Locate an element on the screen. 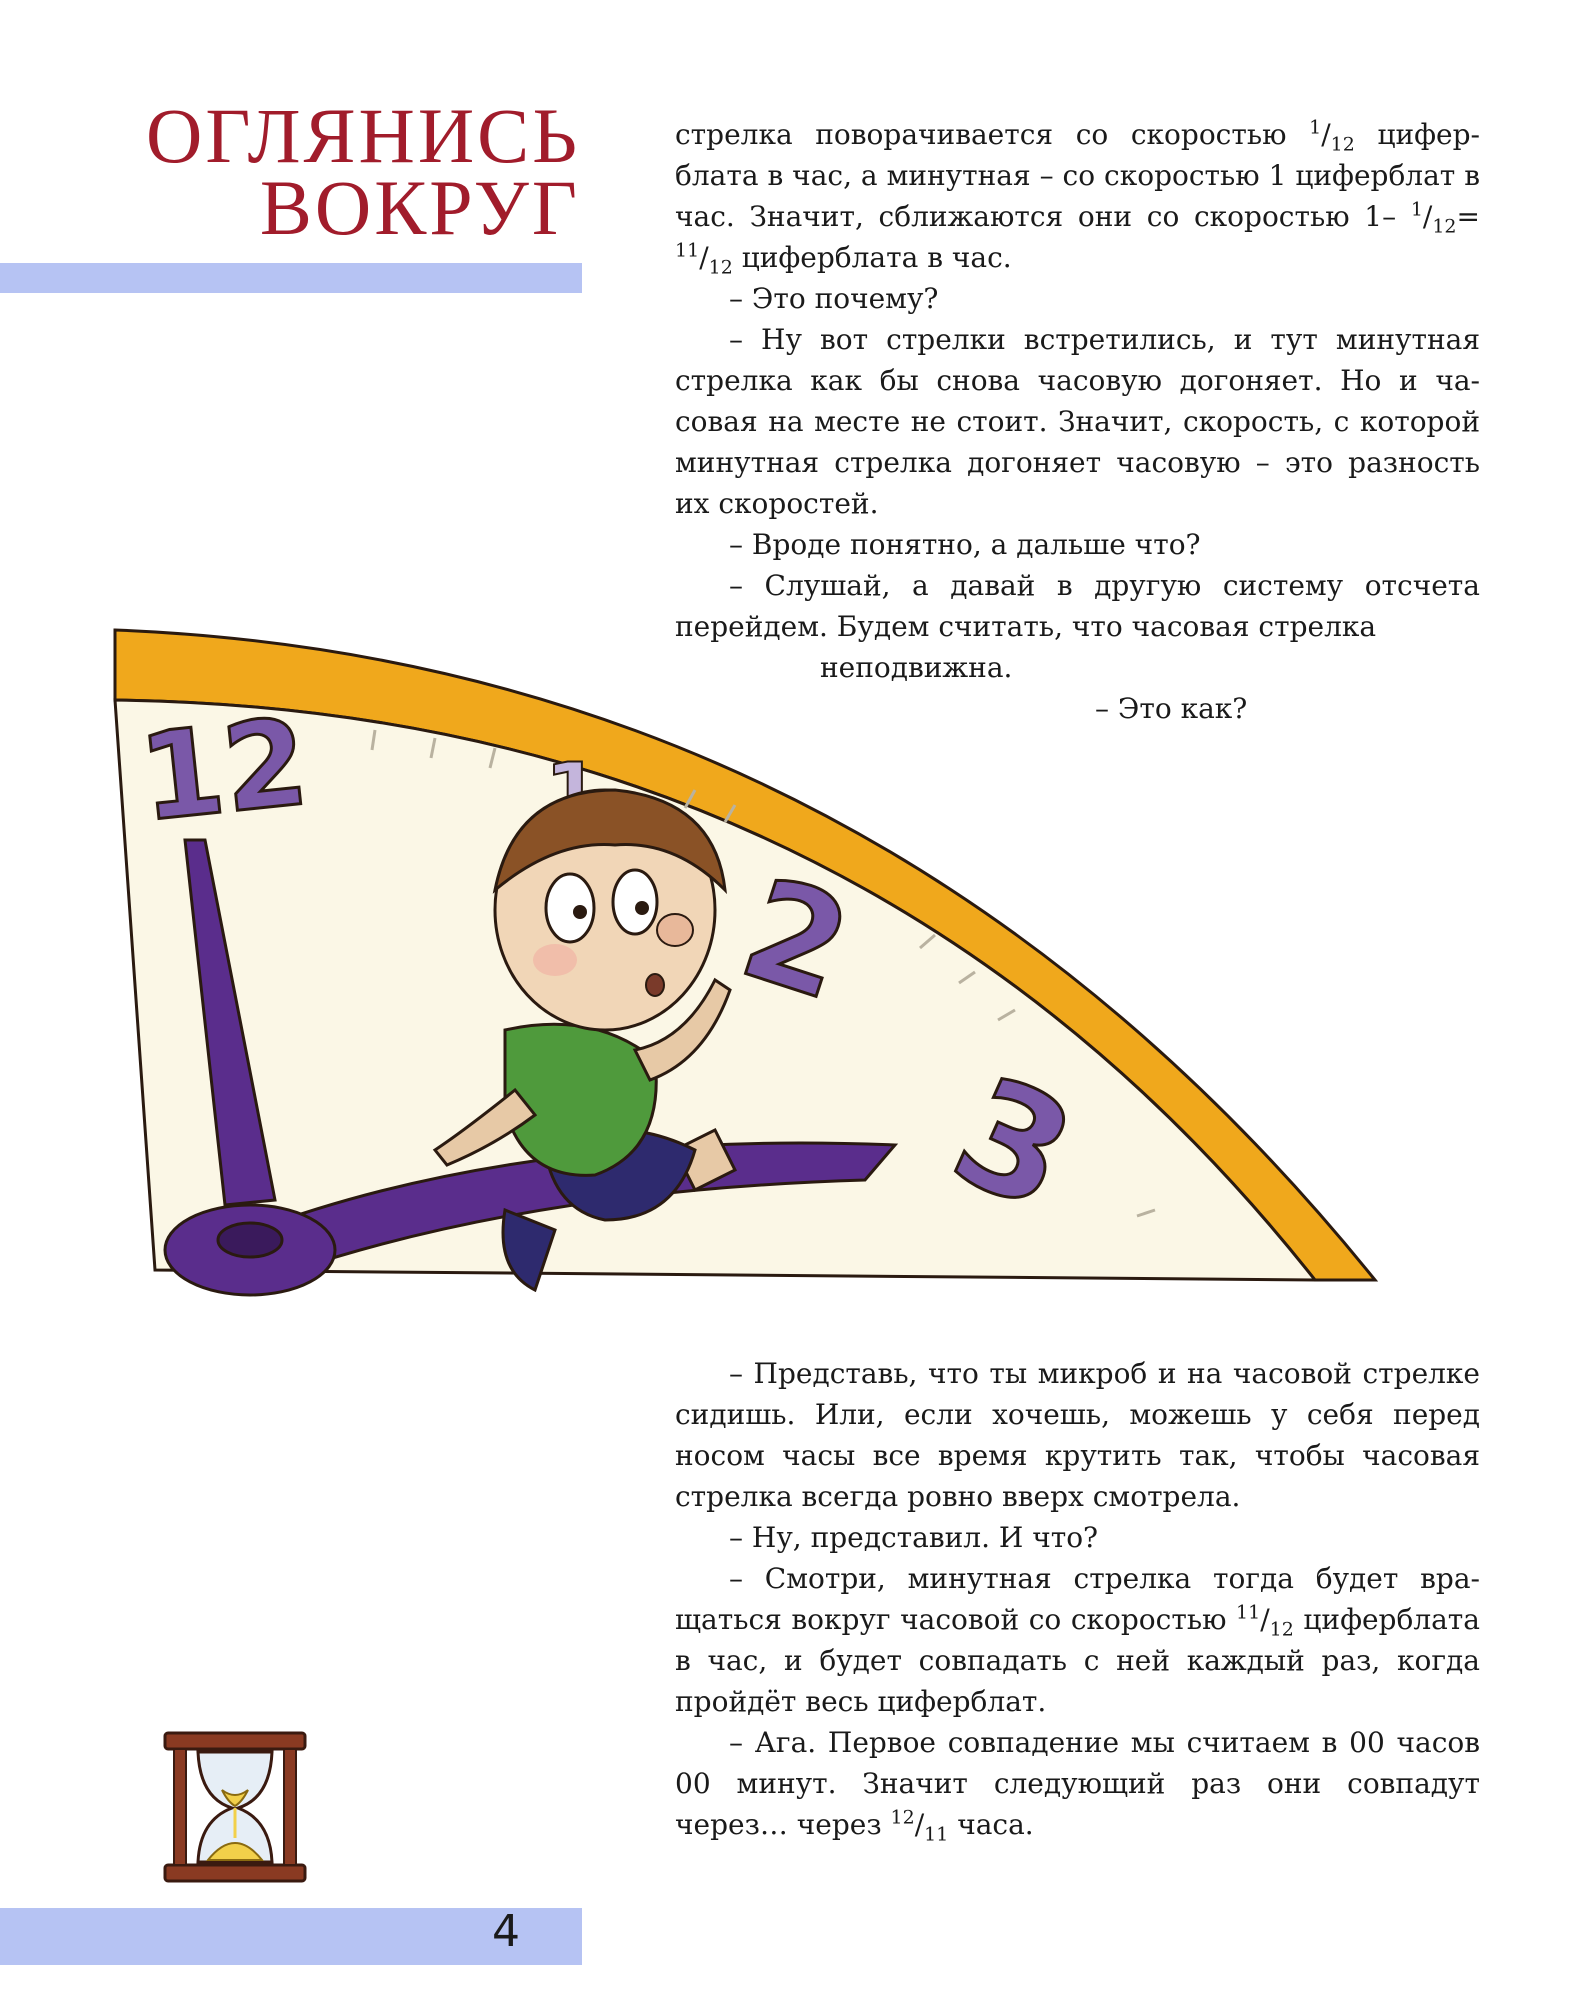  title-line-2: ВОКРУГ is located at coordinates (419, 207).